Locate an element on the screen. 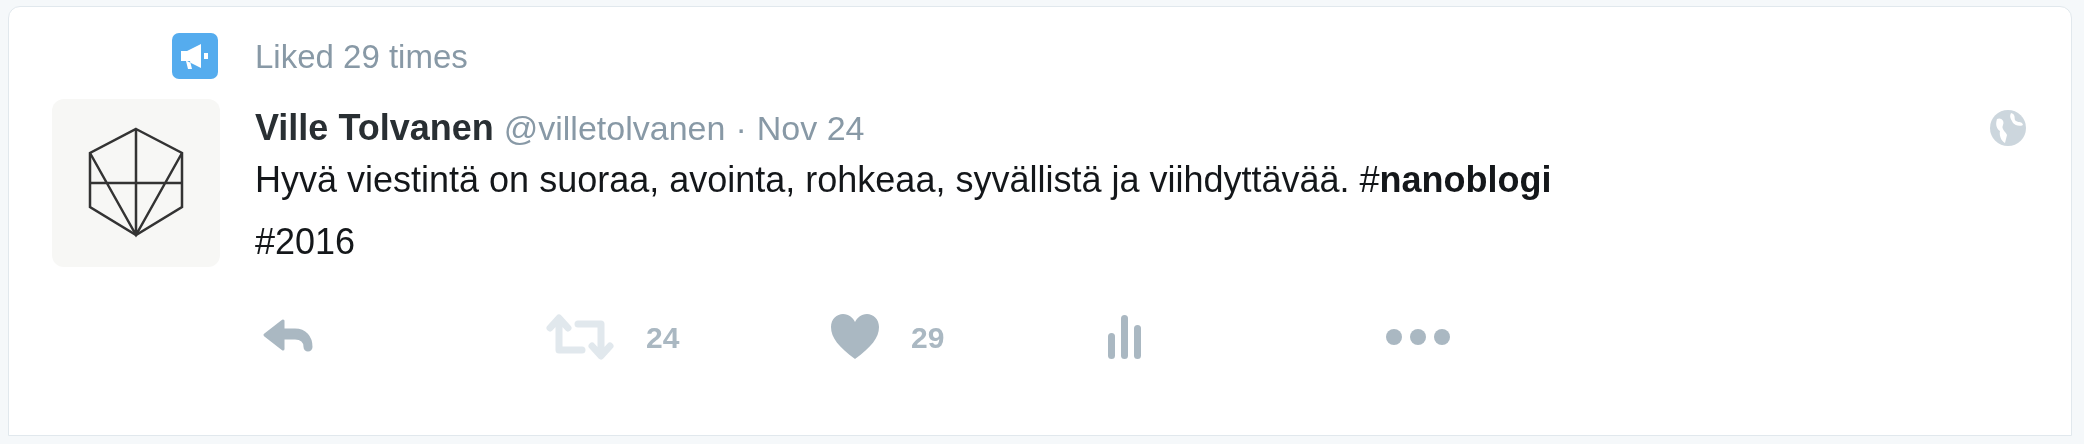 This screenshot has width=2084, height=444. more-icon is located at coordinates (1418, 337).